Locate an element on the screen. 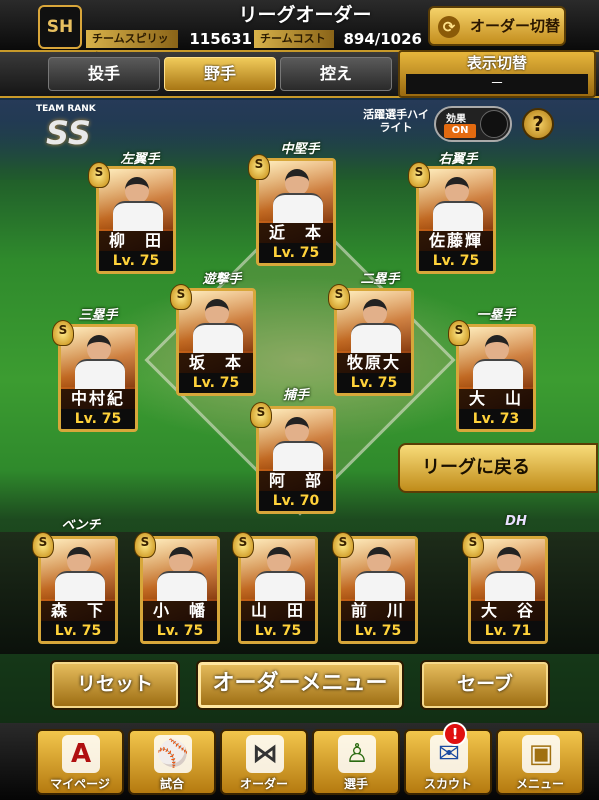  toggle-knob is located at coordinates (494, 124).